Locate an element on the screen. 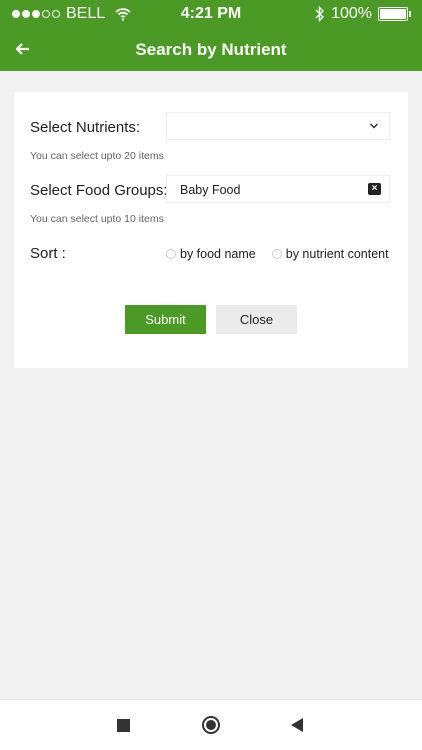 The image size is (422, 750). bluetooth-icon is located at coordinates (320, 14).